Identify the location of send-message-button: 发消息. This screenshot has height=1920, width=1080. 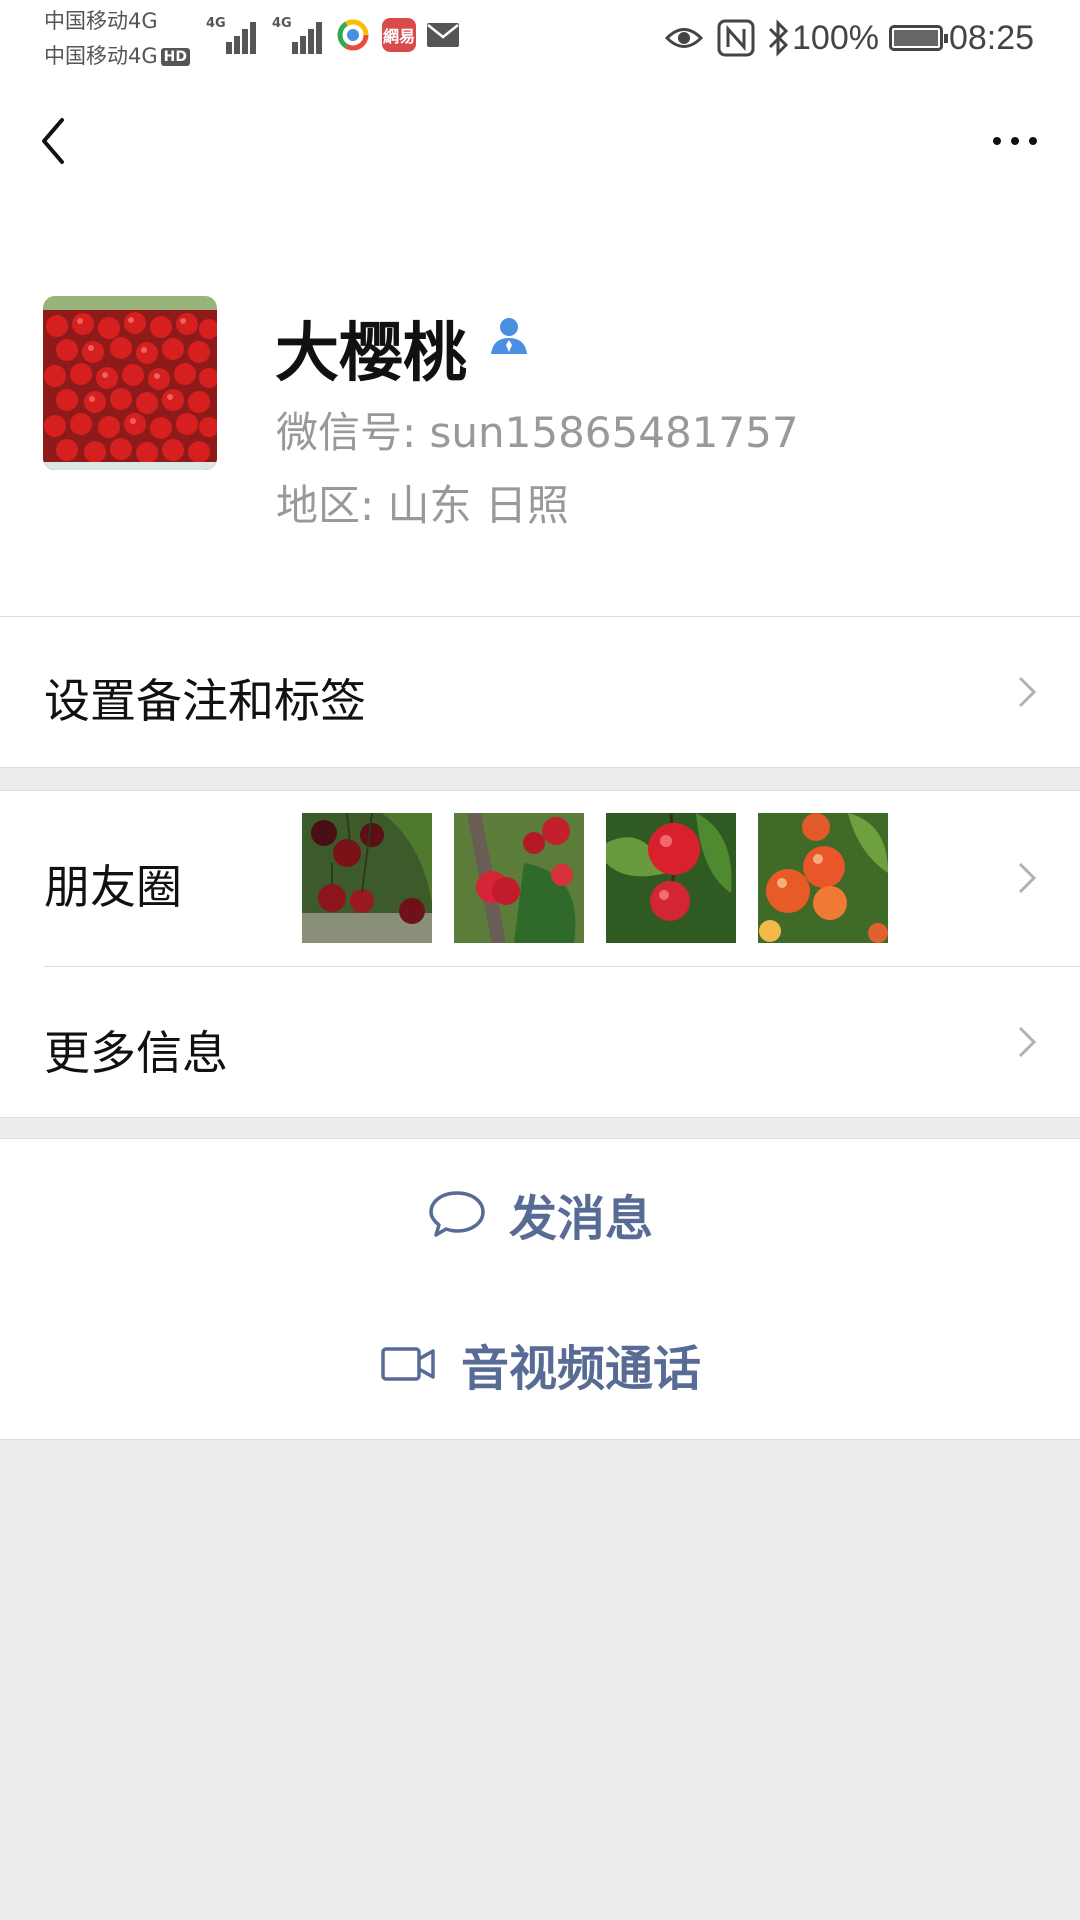
(540, 1214).